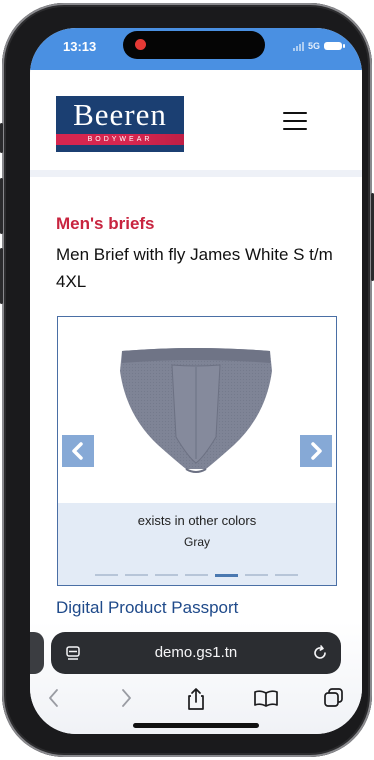 The height and width of the screenshot is (760, 374). I want to click on status-time: 13:13, so click(80, 46).